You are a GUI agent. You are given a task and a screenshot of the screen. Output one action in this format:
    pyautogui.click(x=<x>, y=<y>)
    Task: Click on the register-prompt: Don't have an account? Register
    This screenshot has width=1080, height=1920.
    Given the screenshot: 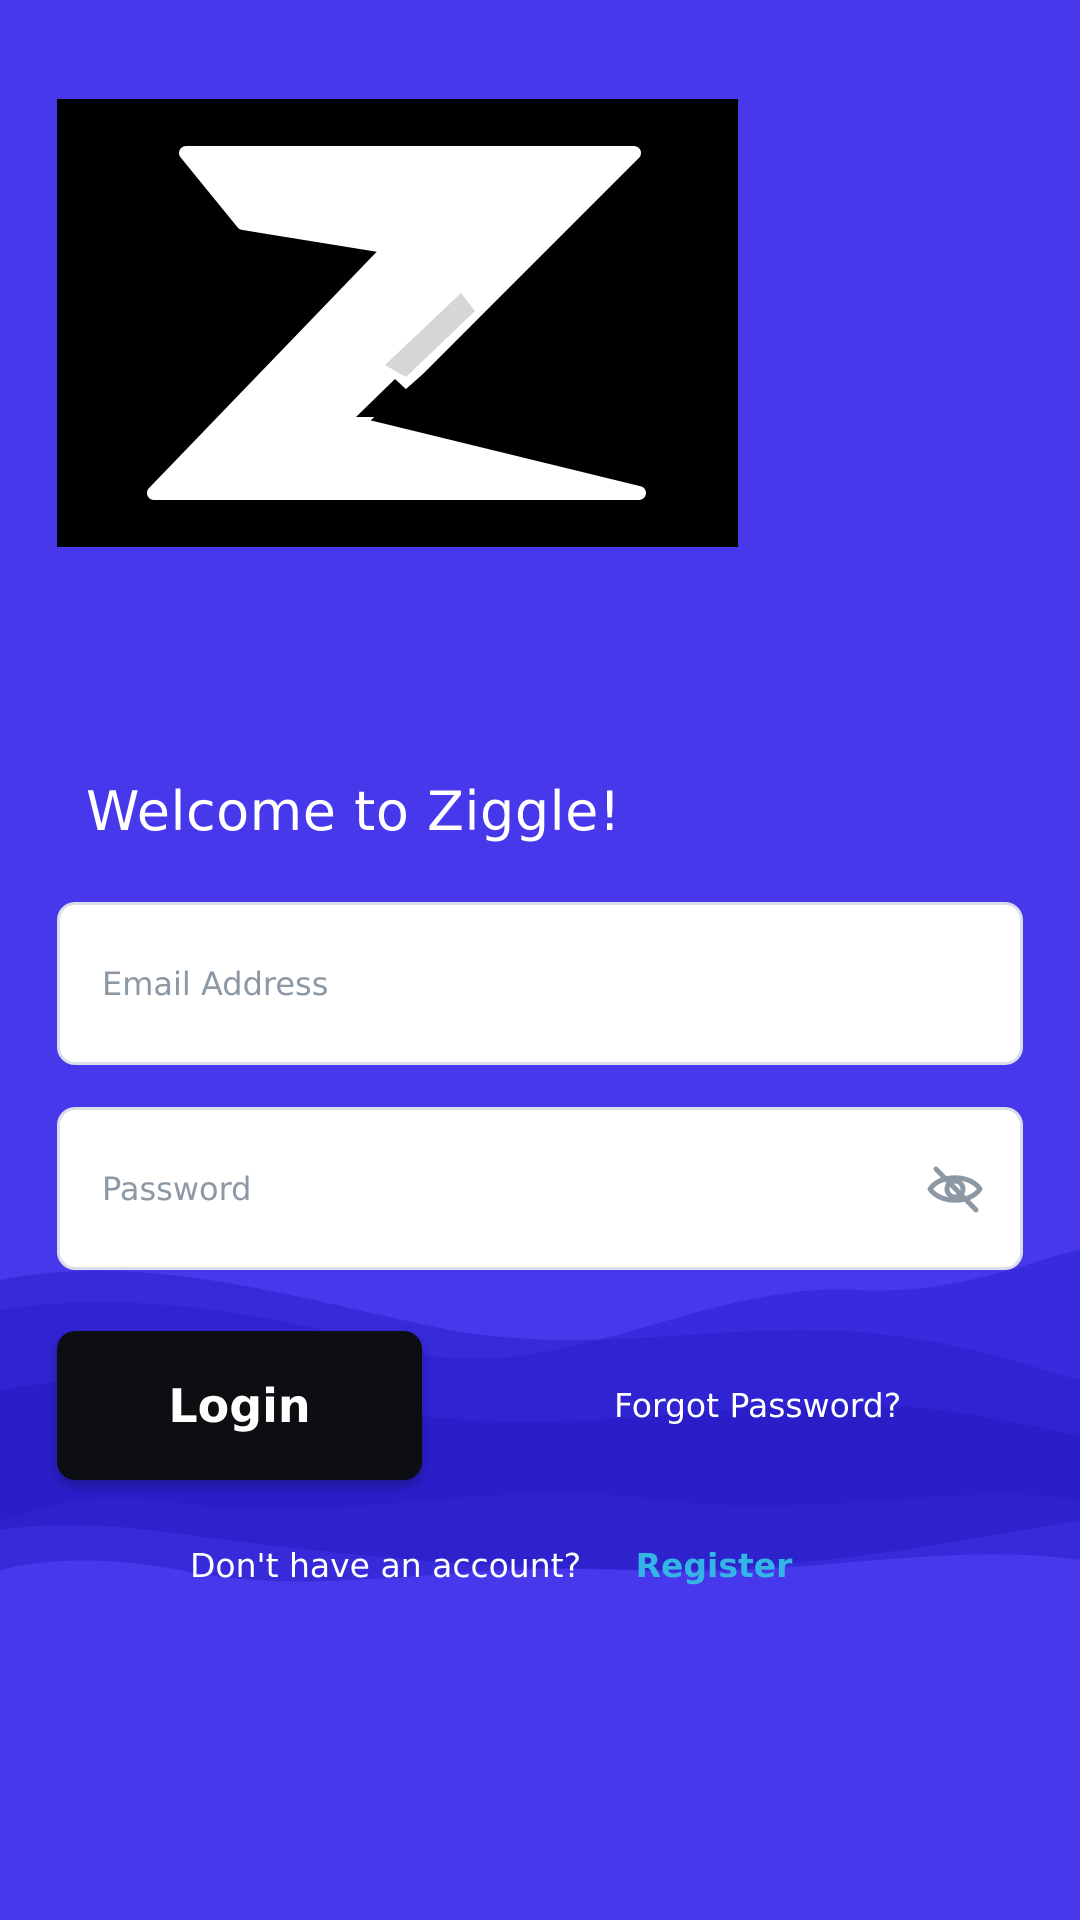 What is the action you would take?
    pyautogui.click(x=491, y=1565)
    